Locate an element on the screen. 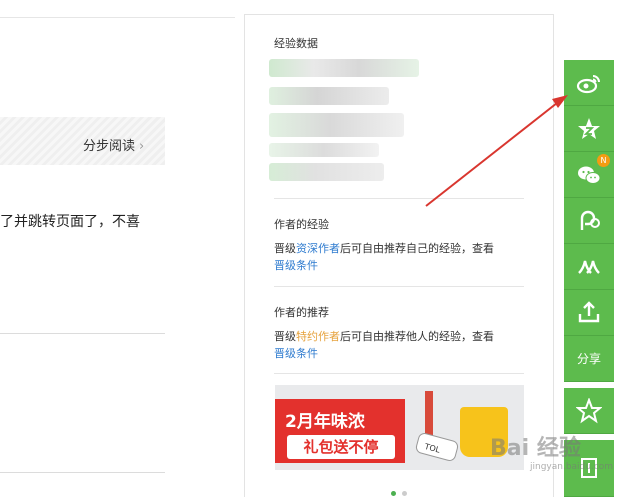  star-outline-icon is located at coordinates (589, 410).